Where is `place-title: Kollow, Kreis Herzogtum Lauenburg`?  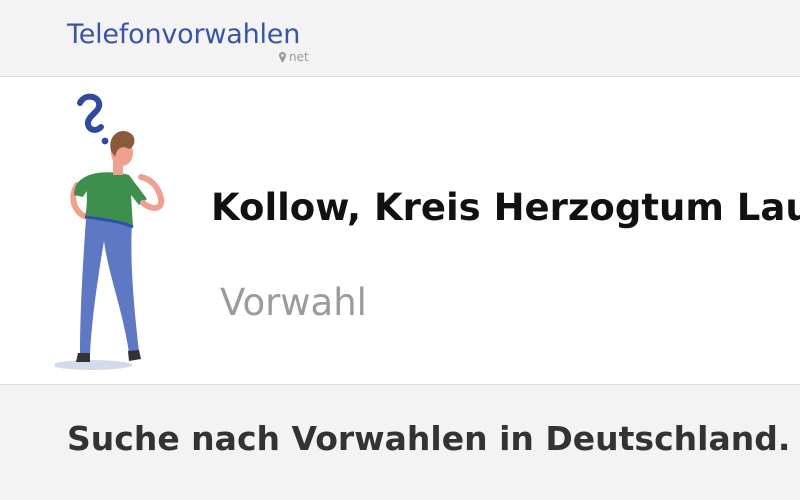
place-title: Kollow, Kreis Herzogtum Lauenburg is located at coordinates (505, 207).